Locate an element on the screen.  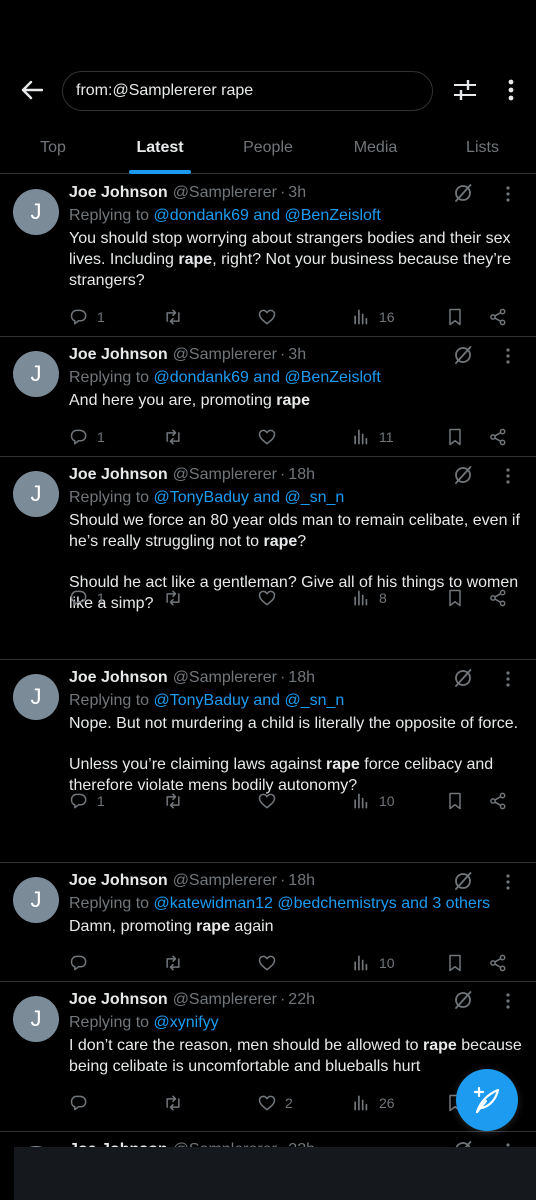
tab-lists: Lists is located at coordinates (482, 148).